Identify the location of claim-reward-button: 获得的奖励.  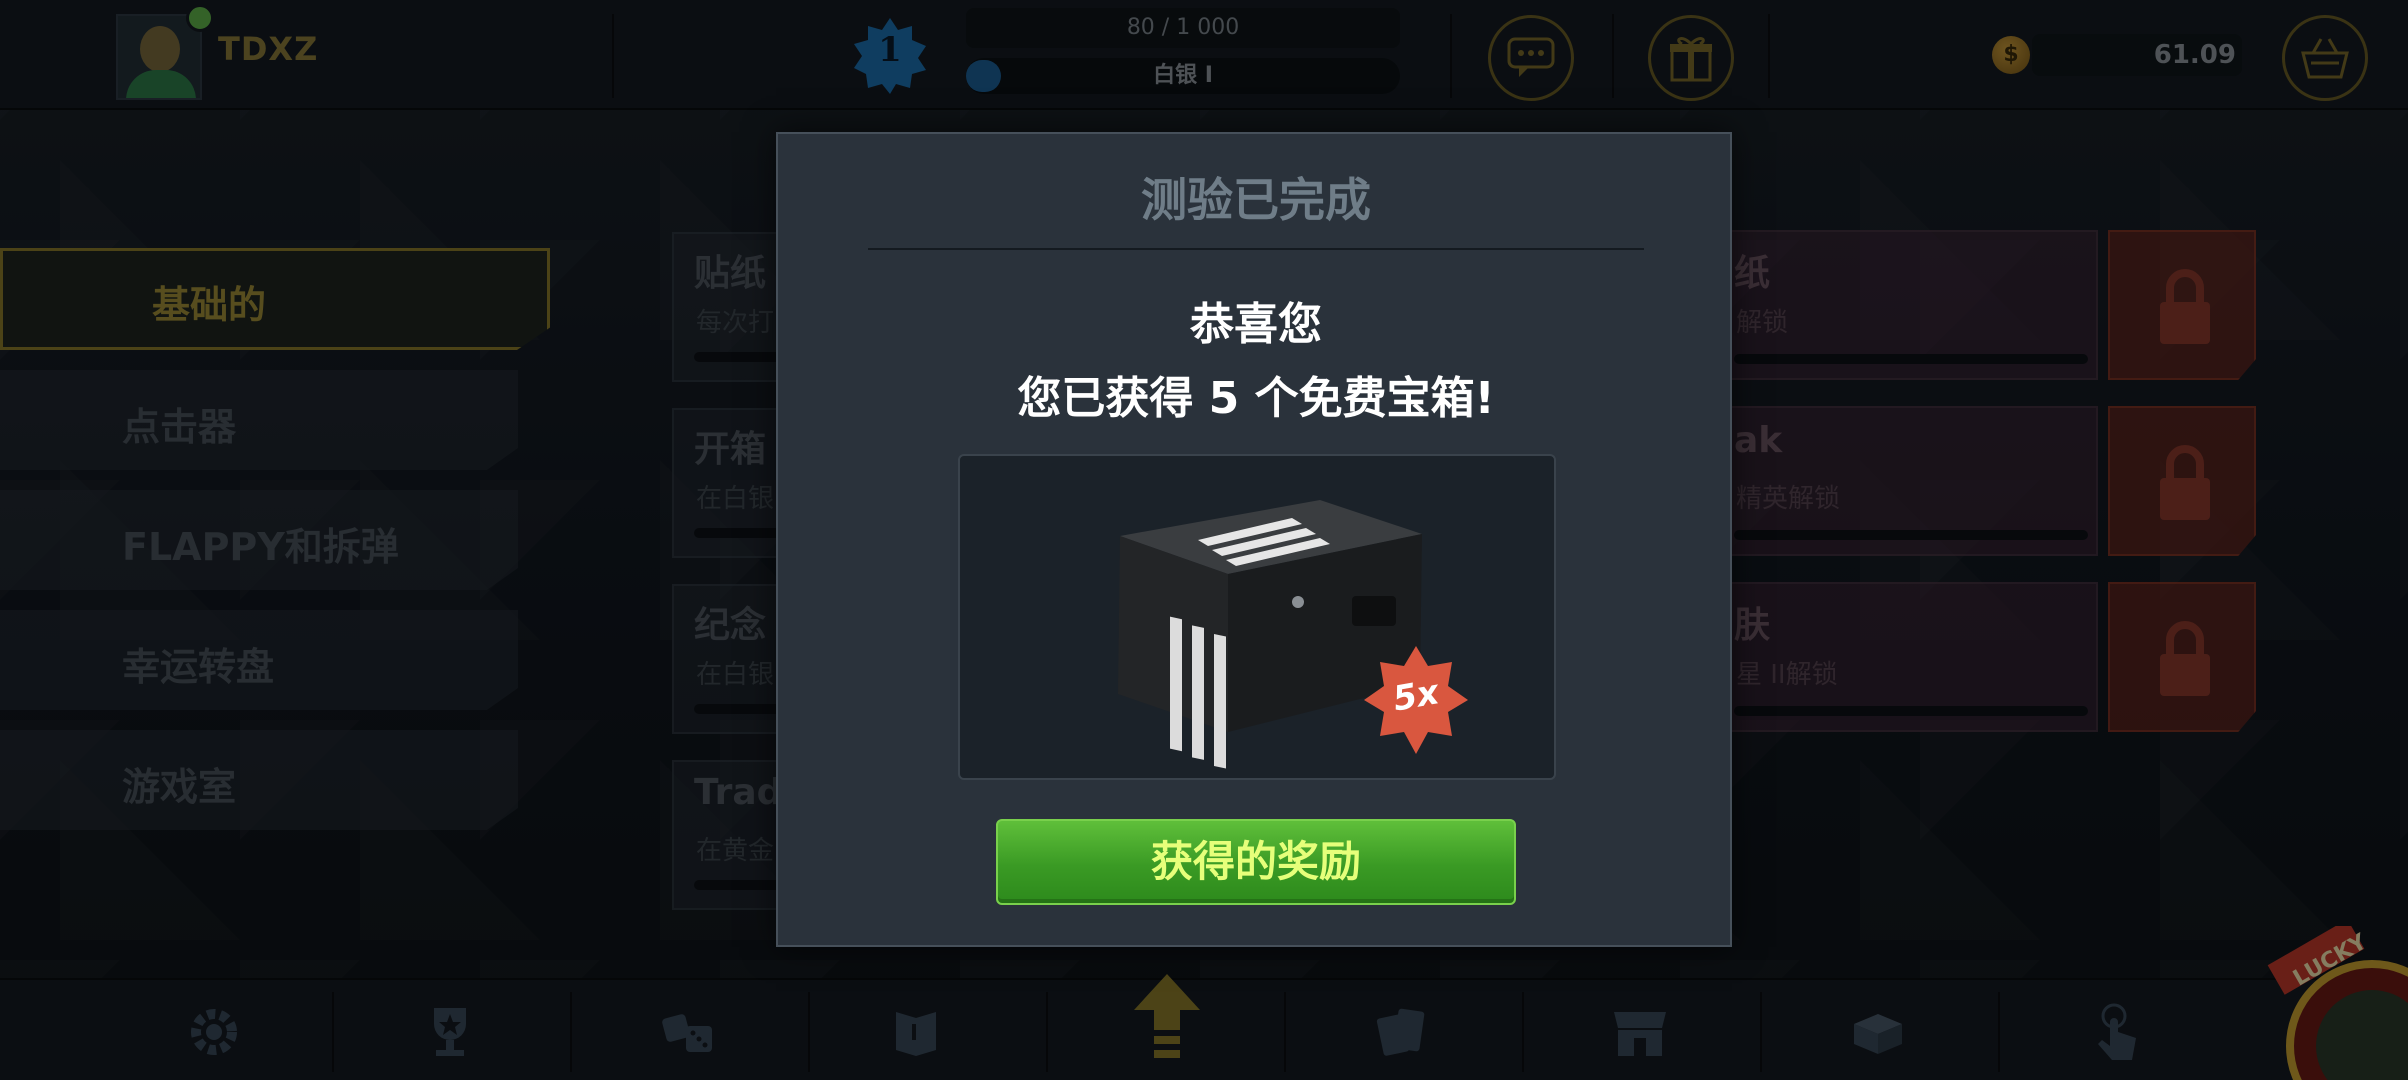
(1256, 862).